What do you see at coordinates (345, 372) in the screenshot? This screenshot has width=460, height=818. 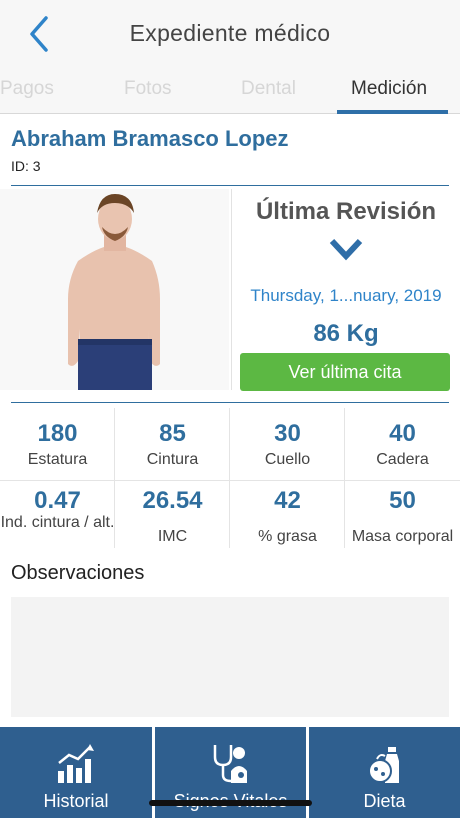 I see `view-last-appointment-button: Ver última cita` at bounding box center [345, 372].